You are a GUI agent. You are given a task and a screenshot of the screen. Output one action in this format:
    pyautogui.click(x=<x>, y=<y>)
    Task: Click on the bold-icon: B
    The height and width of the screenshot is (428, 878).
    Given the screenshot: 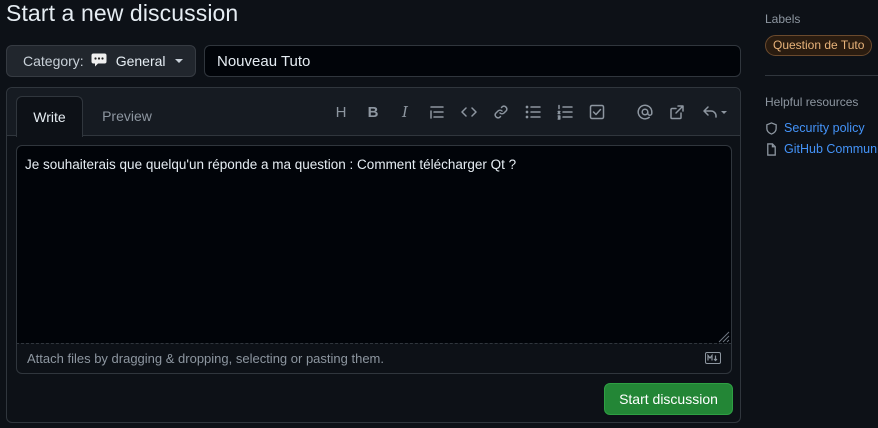 What is the action you would take?
    pyautogui.click(x=373, y=112)
    